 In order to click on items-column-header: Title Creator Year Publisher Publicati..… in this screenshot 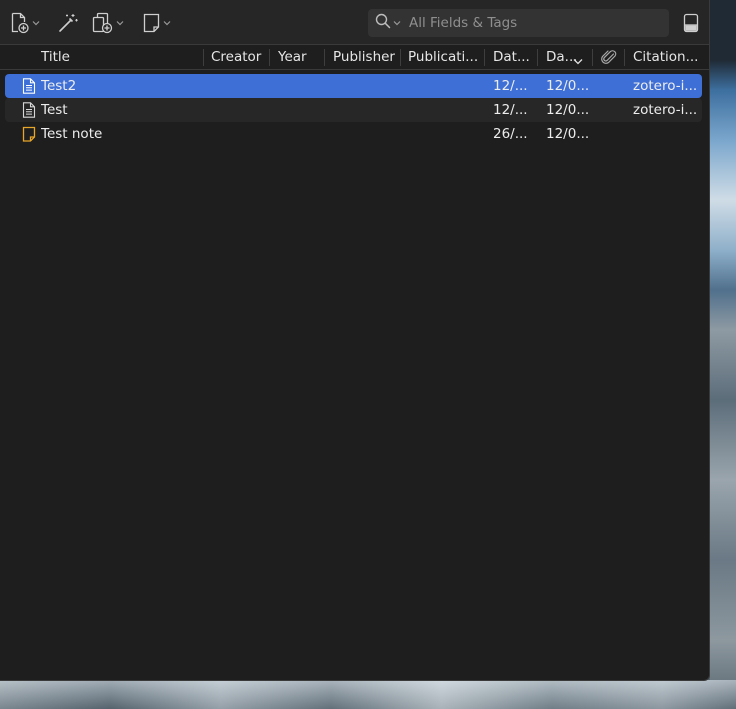, I will do `click(354, 57)`.